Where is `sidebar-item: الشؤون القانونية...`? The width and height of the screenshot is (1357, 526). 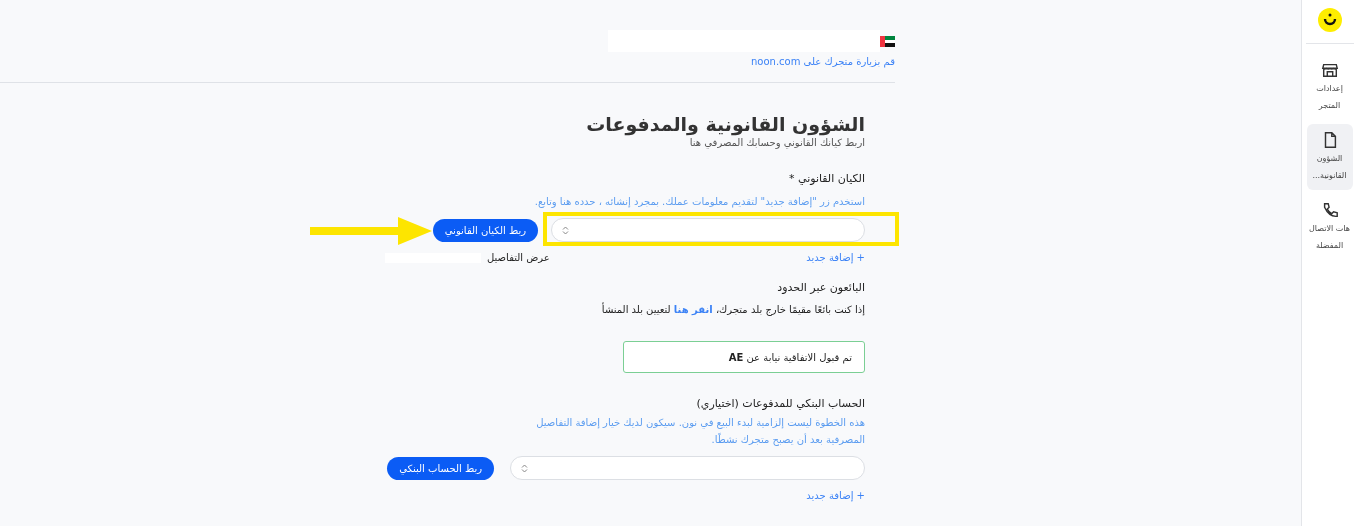
sidebar-item: الشؤون القانونية... is located at coordinates (1329, 157).